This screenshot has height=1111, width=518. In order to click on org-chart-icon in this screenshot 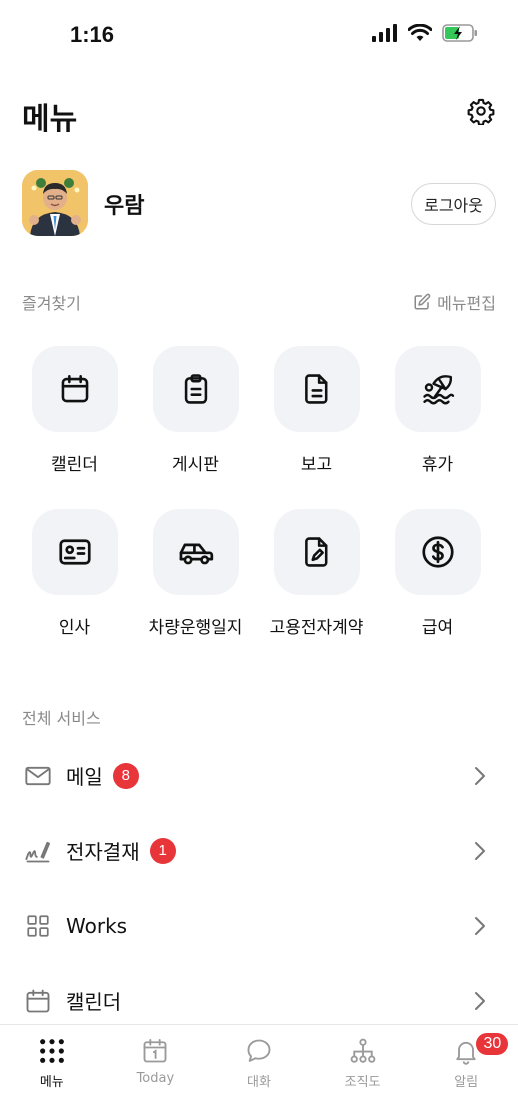, I will do `click(362, 1050)`.